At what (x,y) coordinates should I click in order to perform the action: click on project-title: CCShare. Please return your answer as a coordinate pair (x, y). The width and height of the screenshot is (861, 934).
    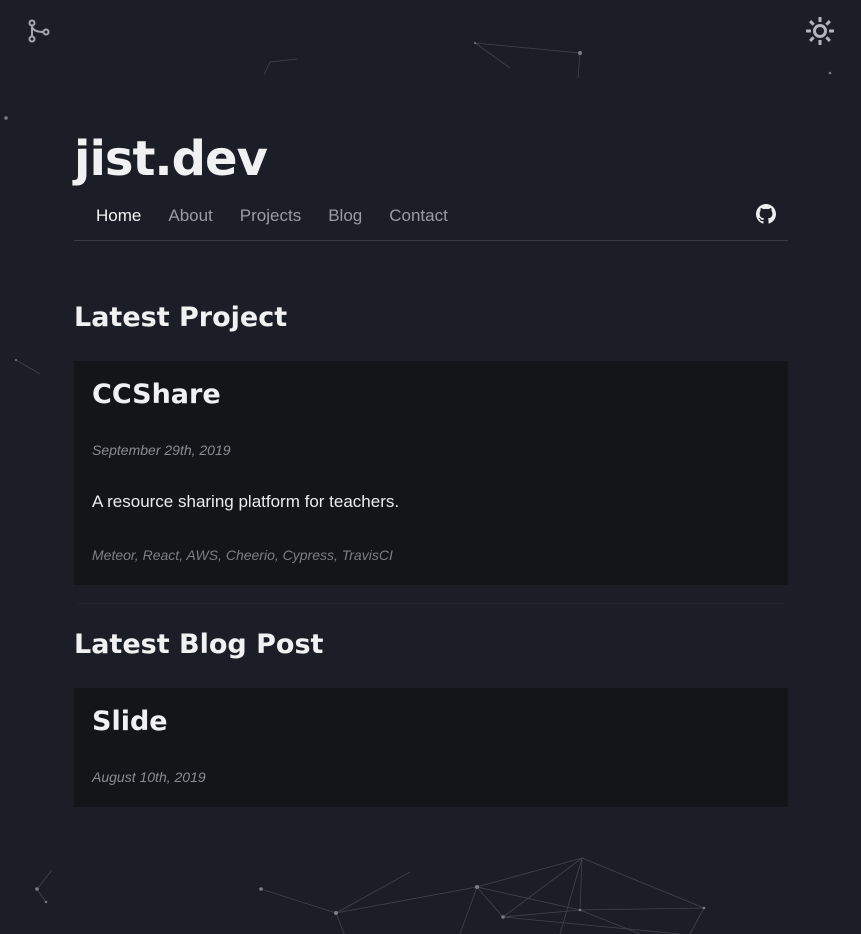
    Looking at the image, I should click on (156, 394).